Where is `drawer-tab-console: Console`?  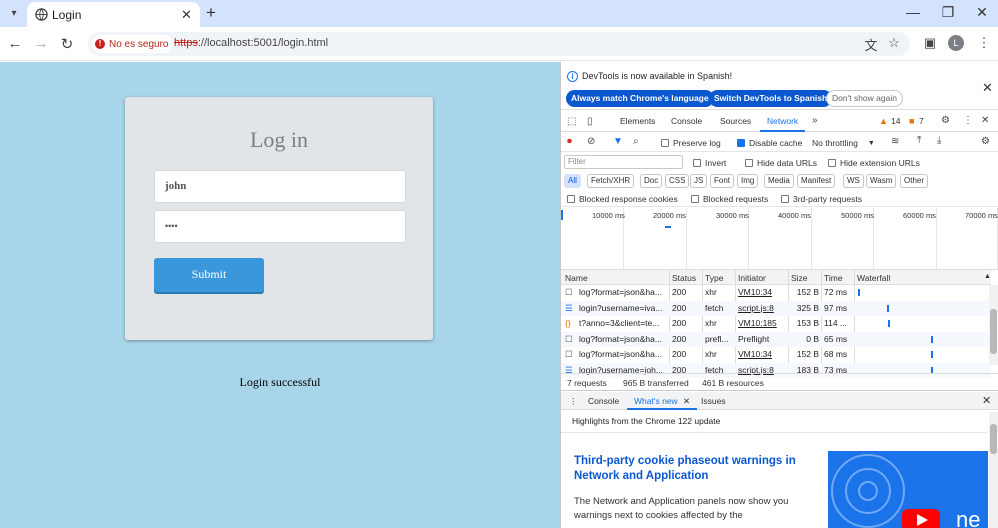 drawer-tab-console: Console is located at coordinates (603, 401).